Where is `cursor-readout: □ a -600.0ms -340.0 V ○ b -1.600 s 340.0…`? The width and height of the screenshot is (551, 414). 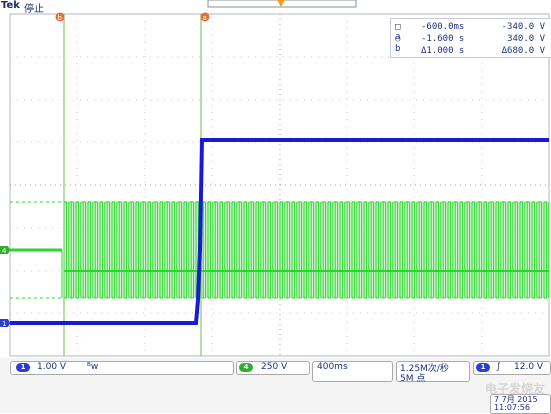 cursor-readout: □ a -600.0ms -340.0 V ○ b -1.600 s 340.0… is located at coordinates (470, 38).